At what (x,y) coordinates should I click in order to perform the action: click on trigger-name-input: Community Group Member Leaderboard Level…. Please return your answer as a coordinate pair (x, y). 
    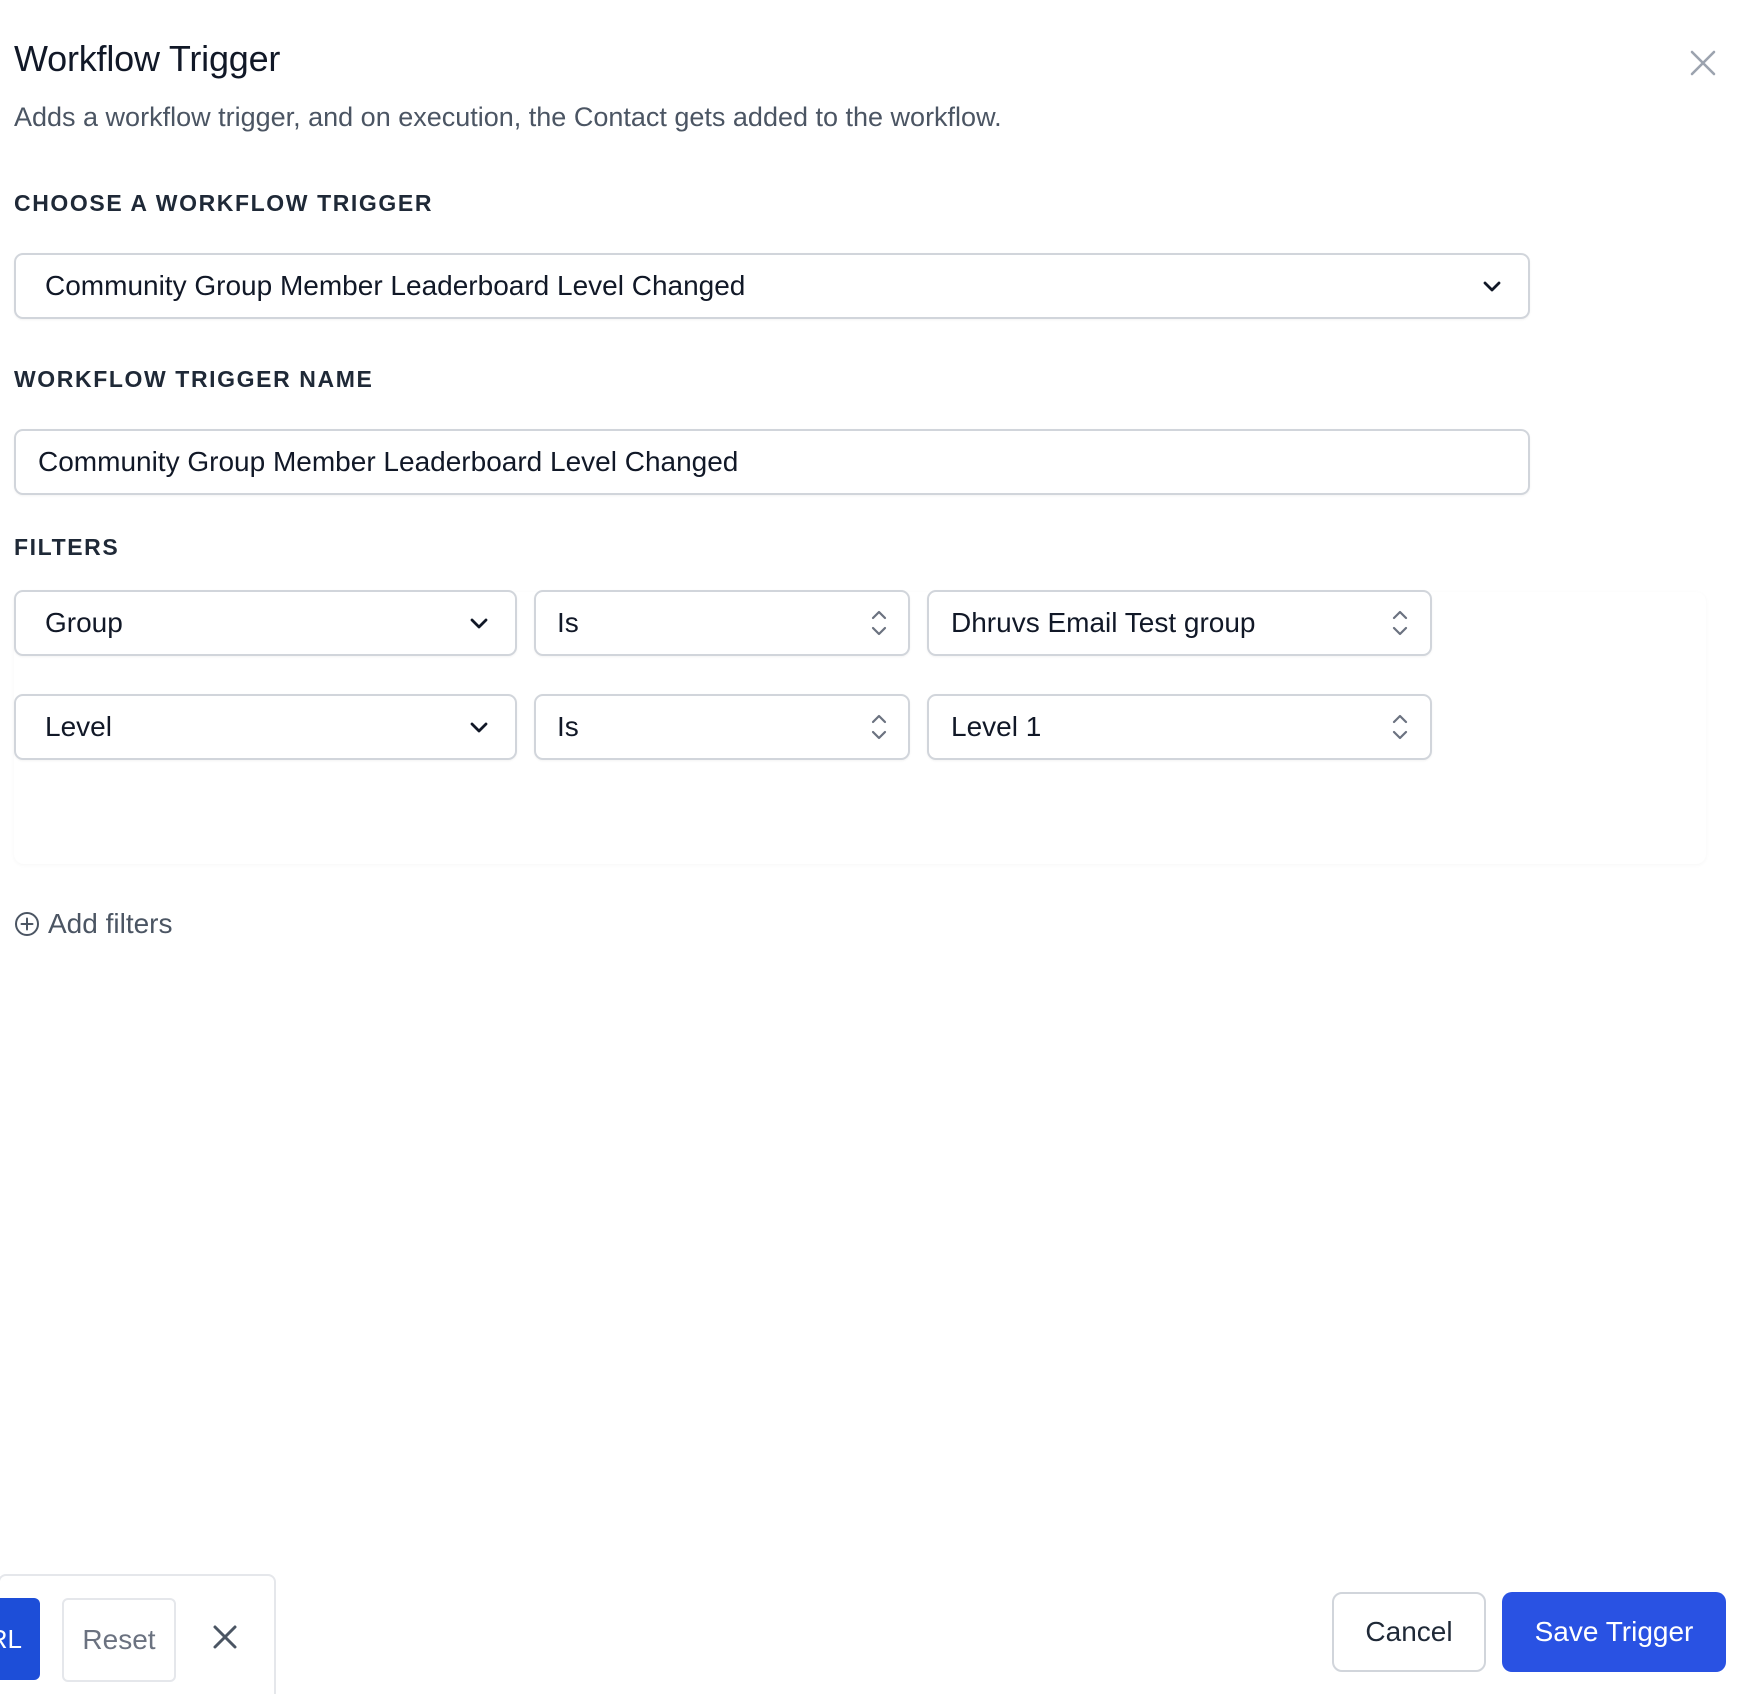
    Looking at the image, I should click on (772, 462).